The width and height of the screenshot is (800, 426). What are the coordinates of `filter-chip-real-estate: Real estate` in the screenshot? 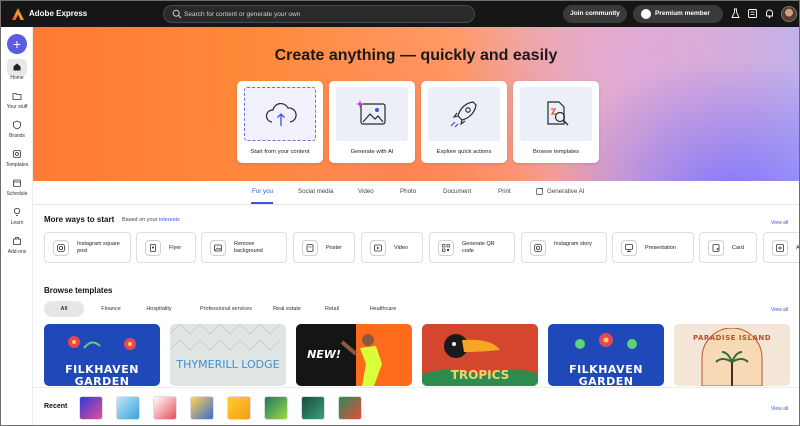 It's located at (287, 309).